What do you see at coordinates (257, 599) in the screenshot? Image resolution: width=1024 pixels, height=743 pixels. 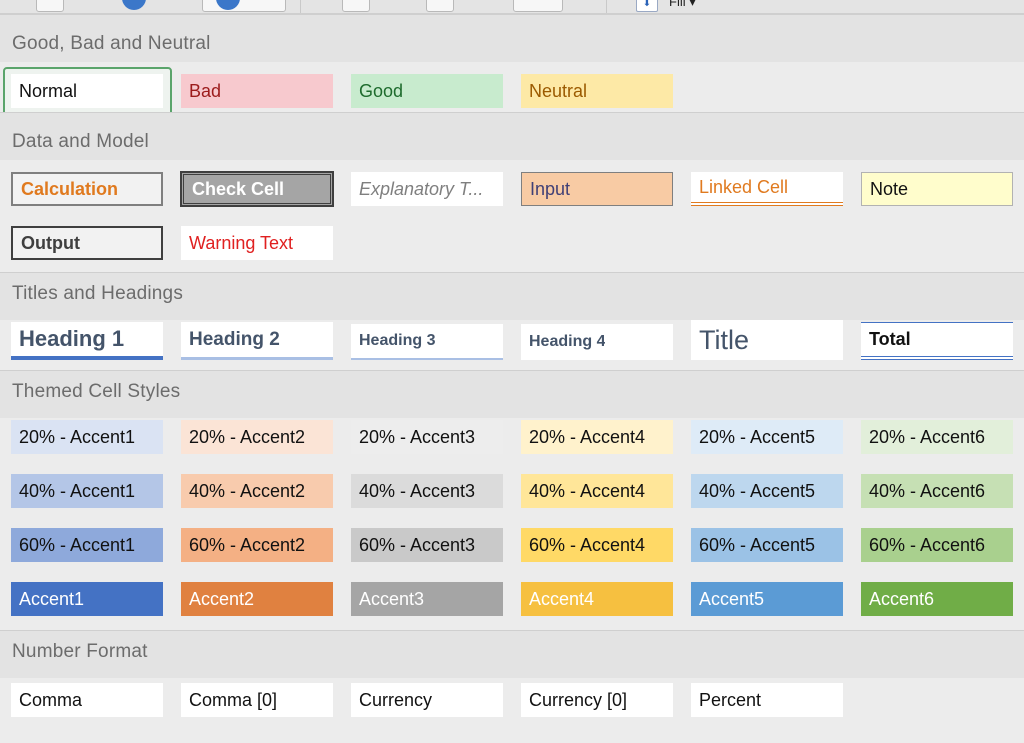 I see `style-full-accent2: Accent2` at bounding box center [257, 599].